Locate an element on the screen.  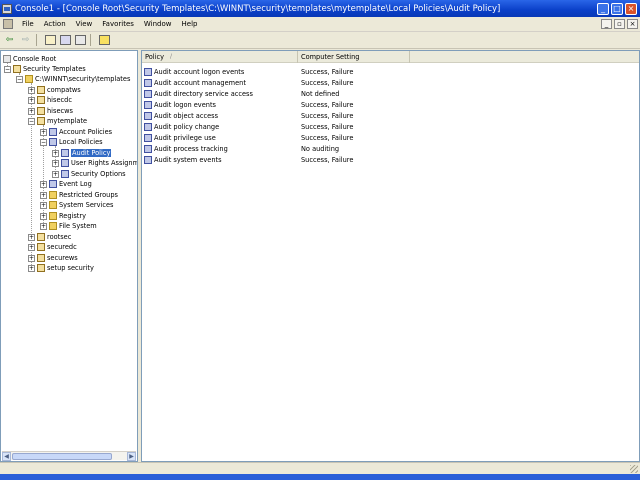
tree-item-event-log: + Event Log is located at coordinates (66, 184).